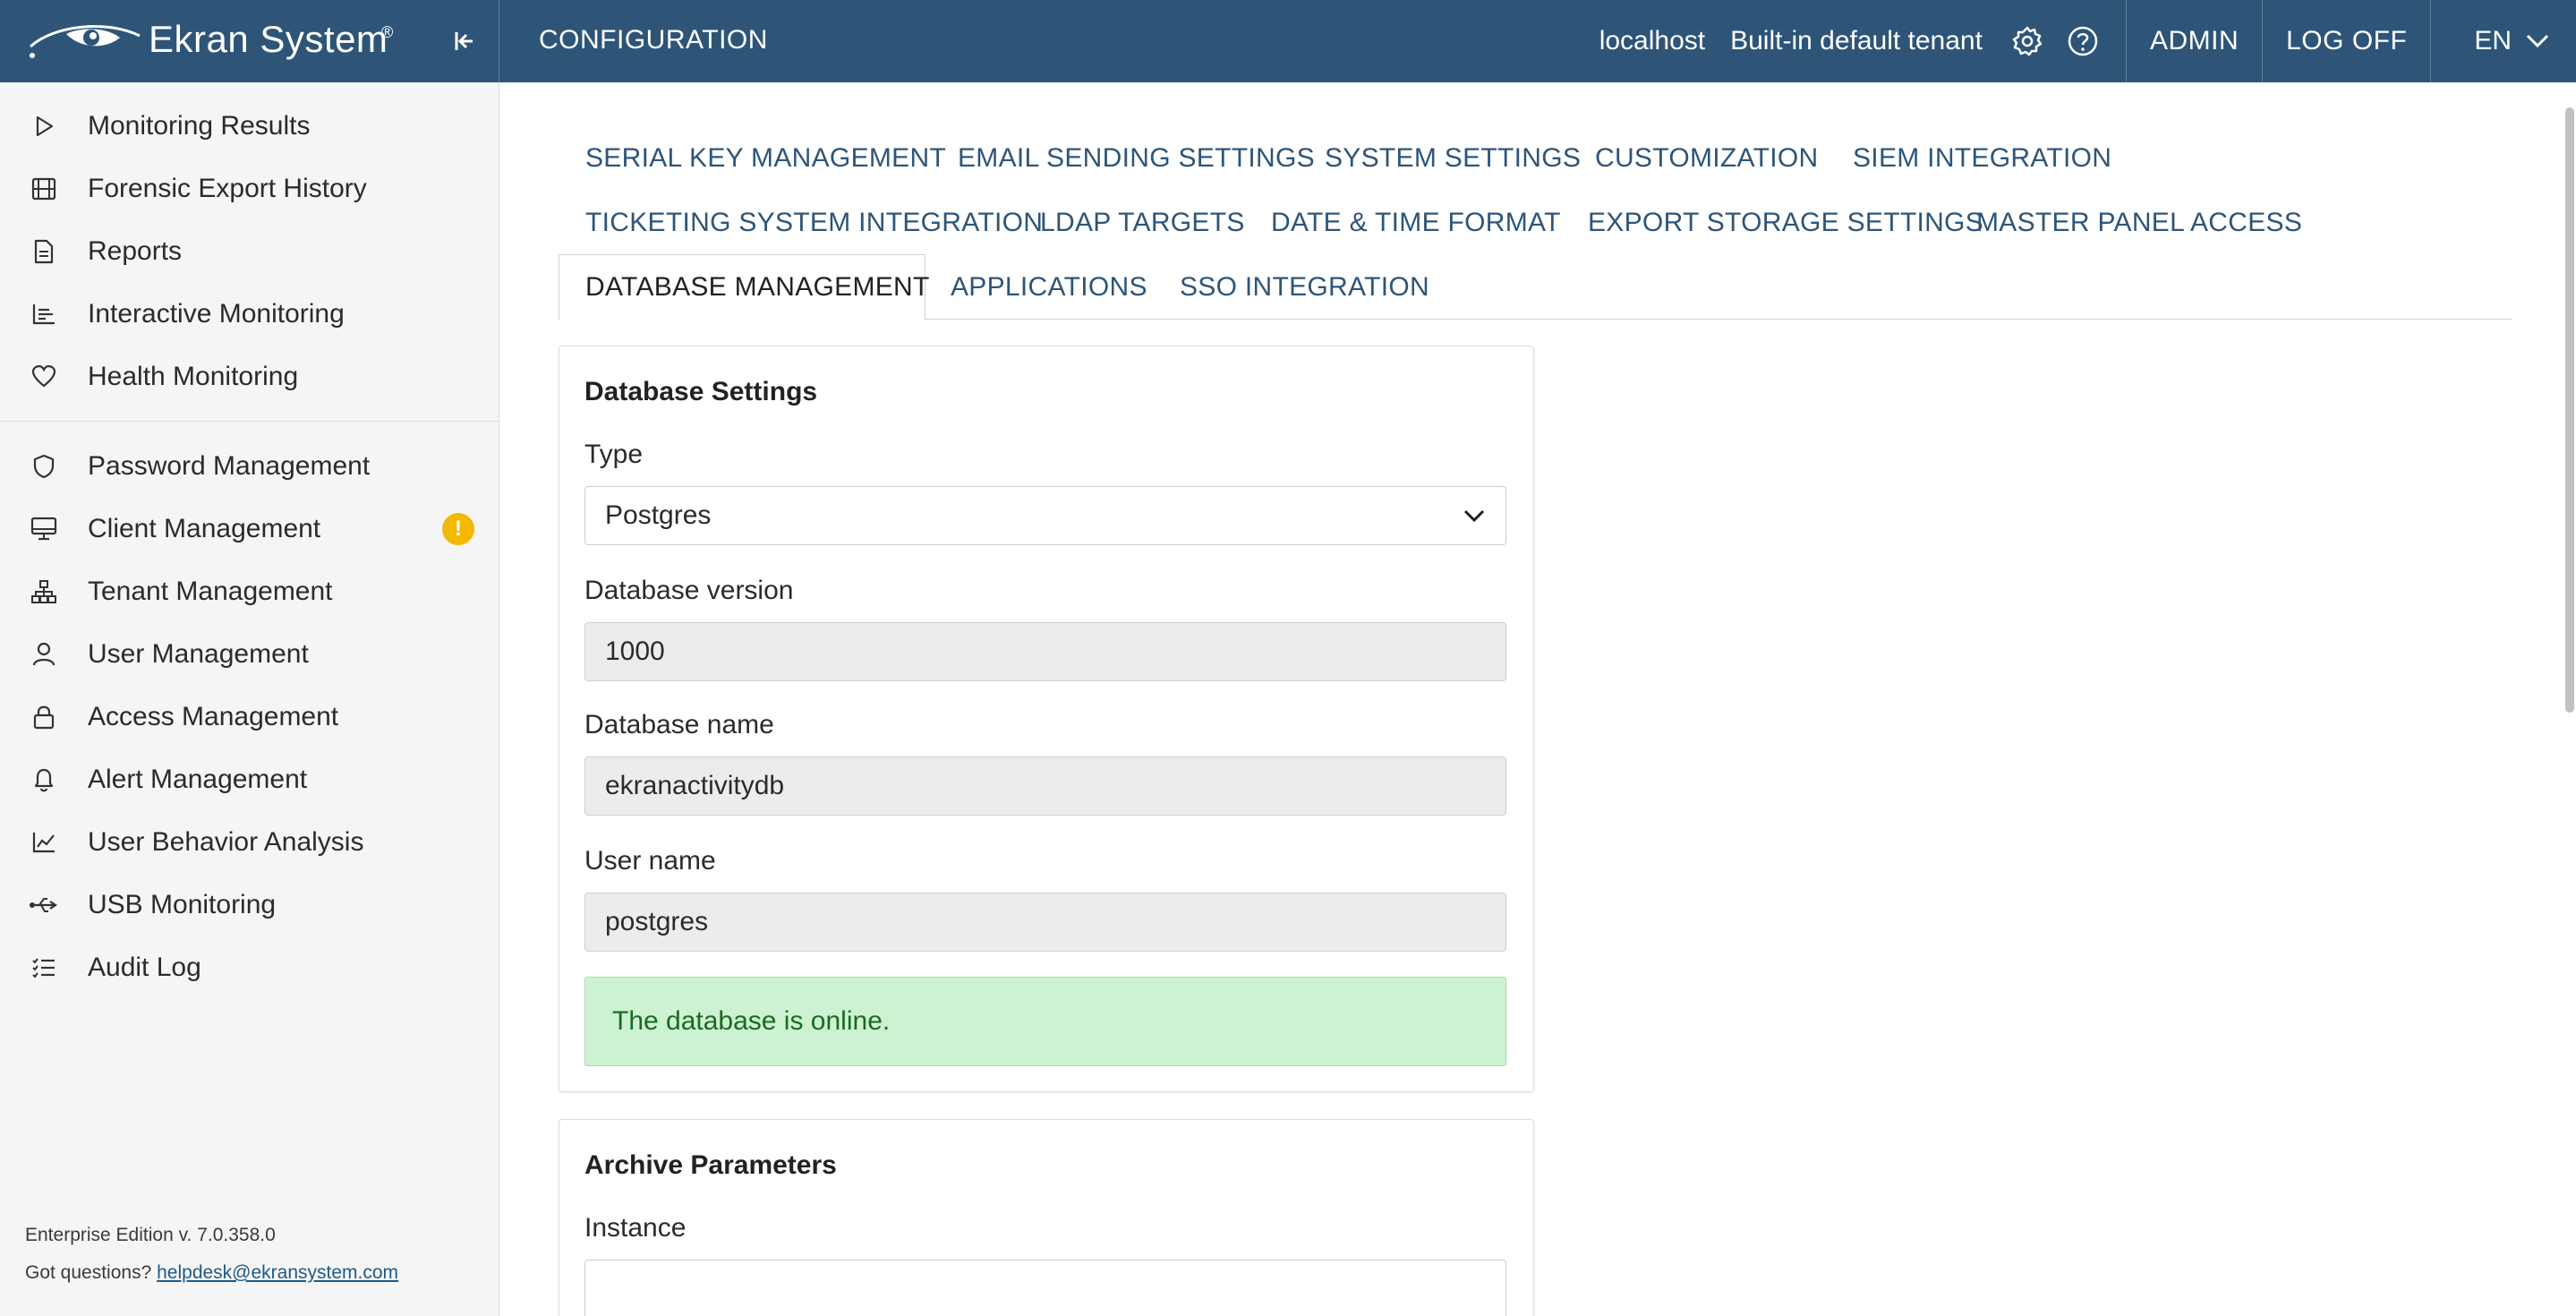  What do you see at coordinates (249, 967) in the screenshot?
I see `sidebar-item-audit-log: Audit Log` at bounding box center [249, 967].